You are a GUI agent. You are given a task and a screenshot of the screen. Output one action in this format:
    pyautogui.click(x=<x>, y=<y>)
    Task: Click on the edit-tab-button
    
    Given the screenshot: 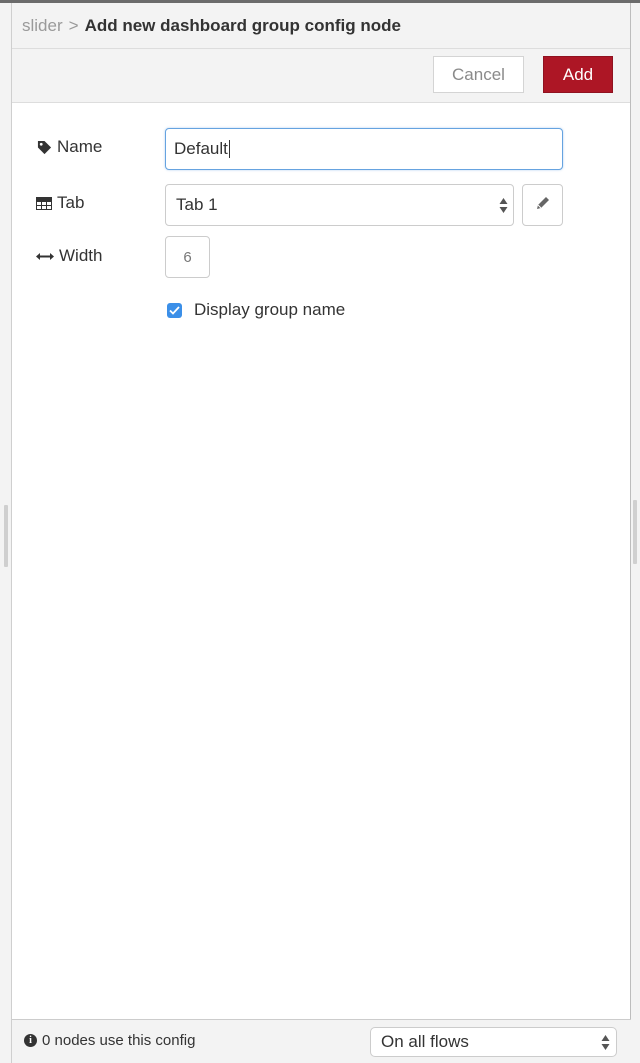 What is the action you would take?
    pyautogui.click(x=542, y=205)
    